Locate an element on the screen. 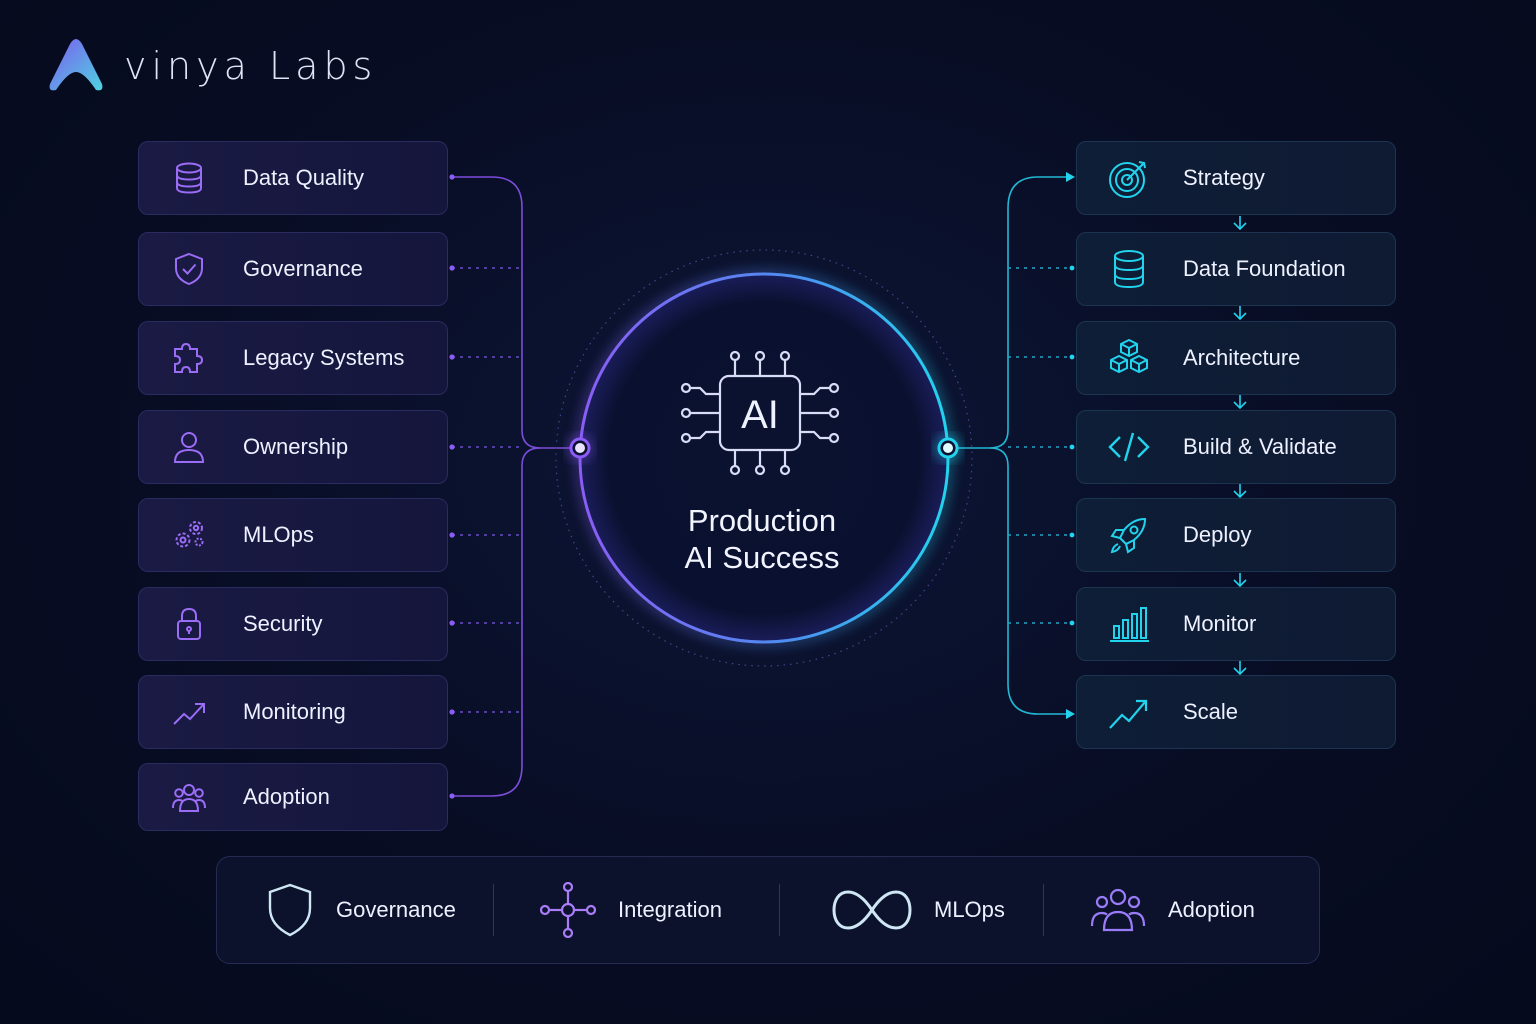  step-card-strategy: Strategy is located at coordinates (1236, 178).